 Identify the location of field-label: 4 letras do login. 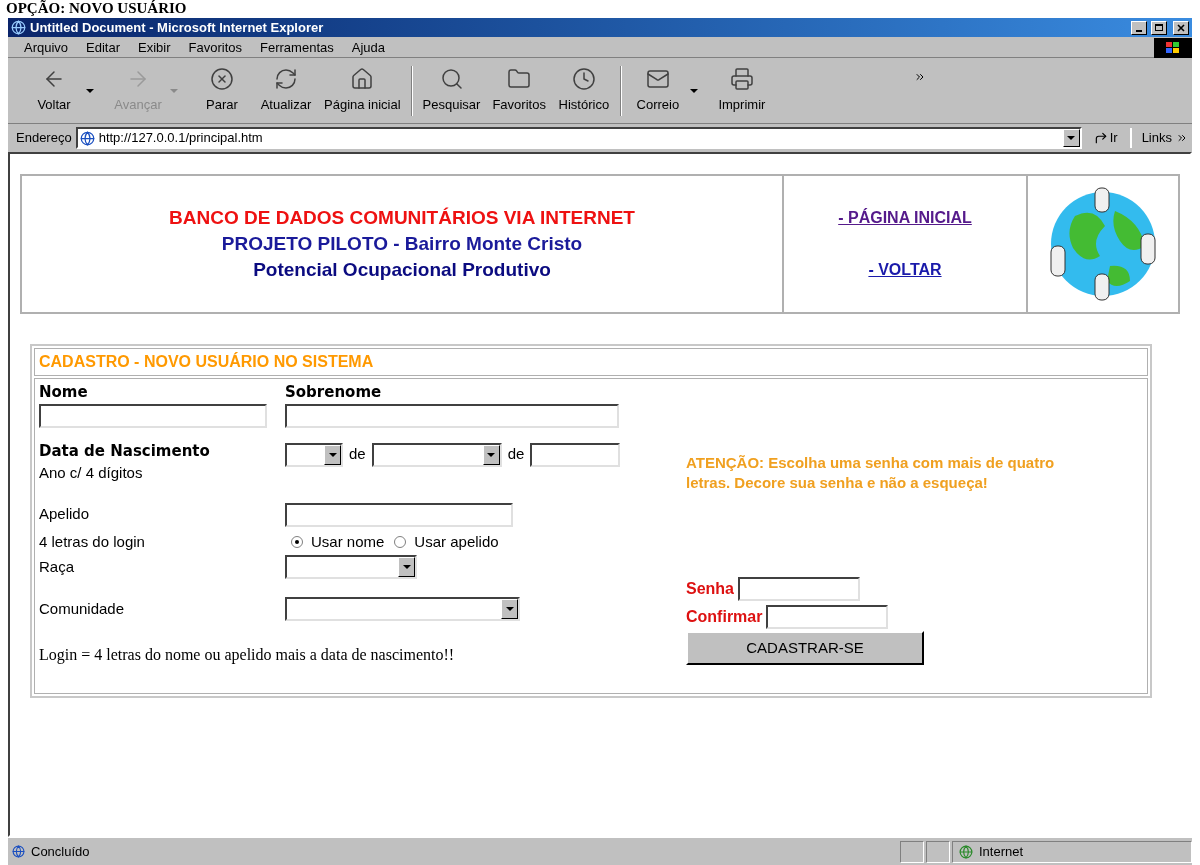
(92, 541).